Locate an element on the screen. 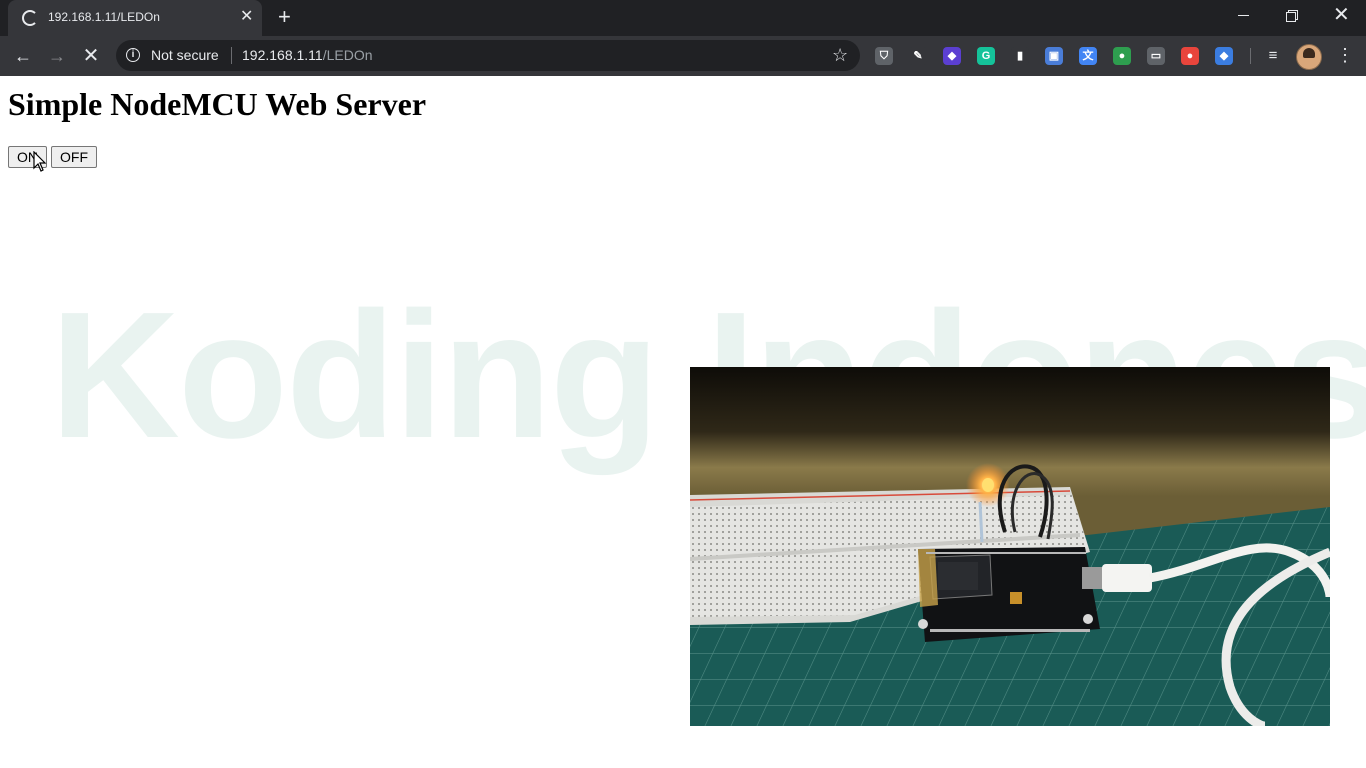  tab-strip: 192.168.1.11/LEDOn ✕ + ✕ is located at coordinates (683, 18).